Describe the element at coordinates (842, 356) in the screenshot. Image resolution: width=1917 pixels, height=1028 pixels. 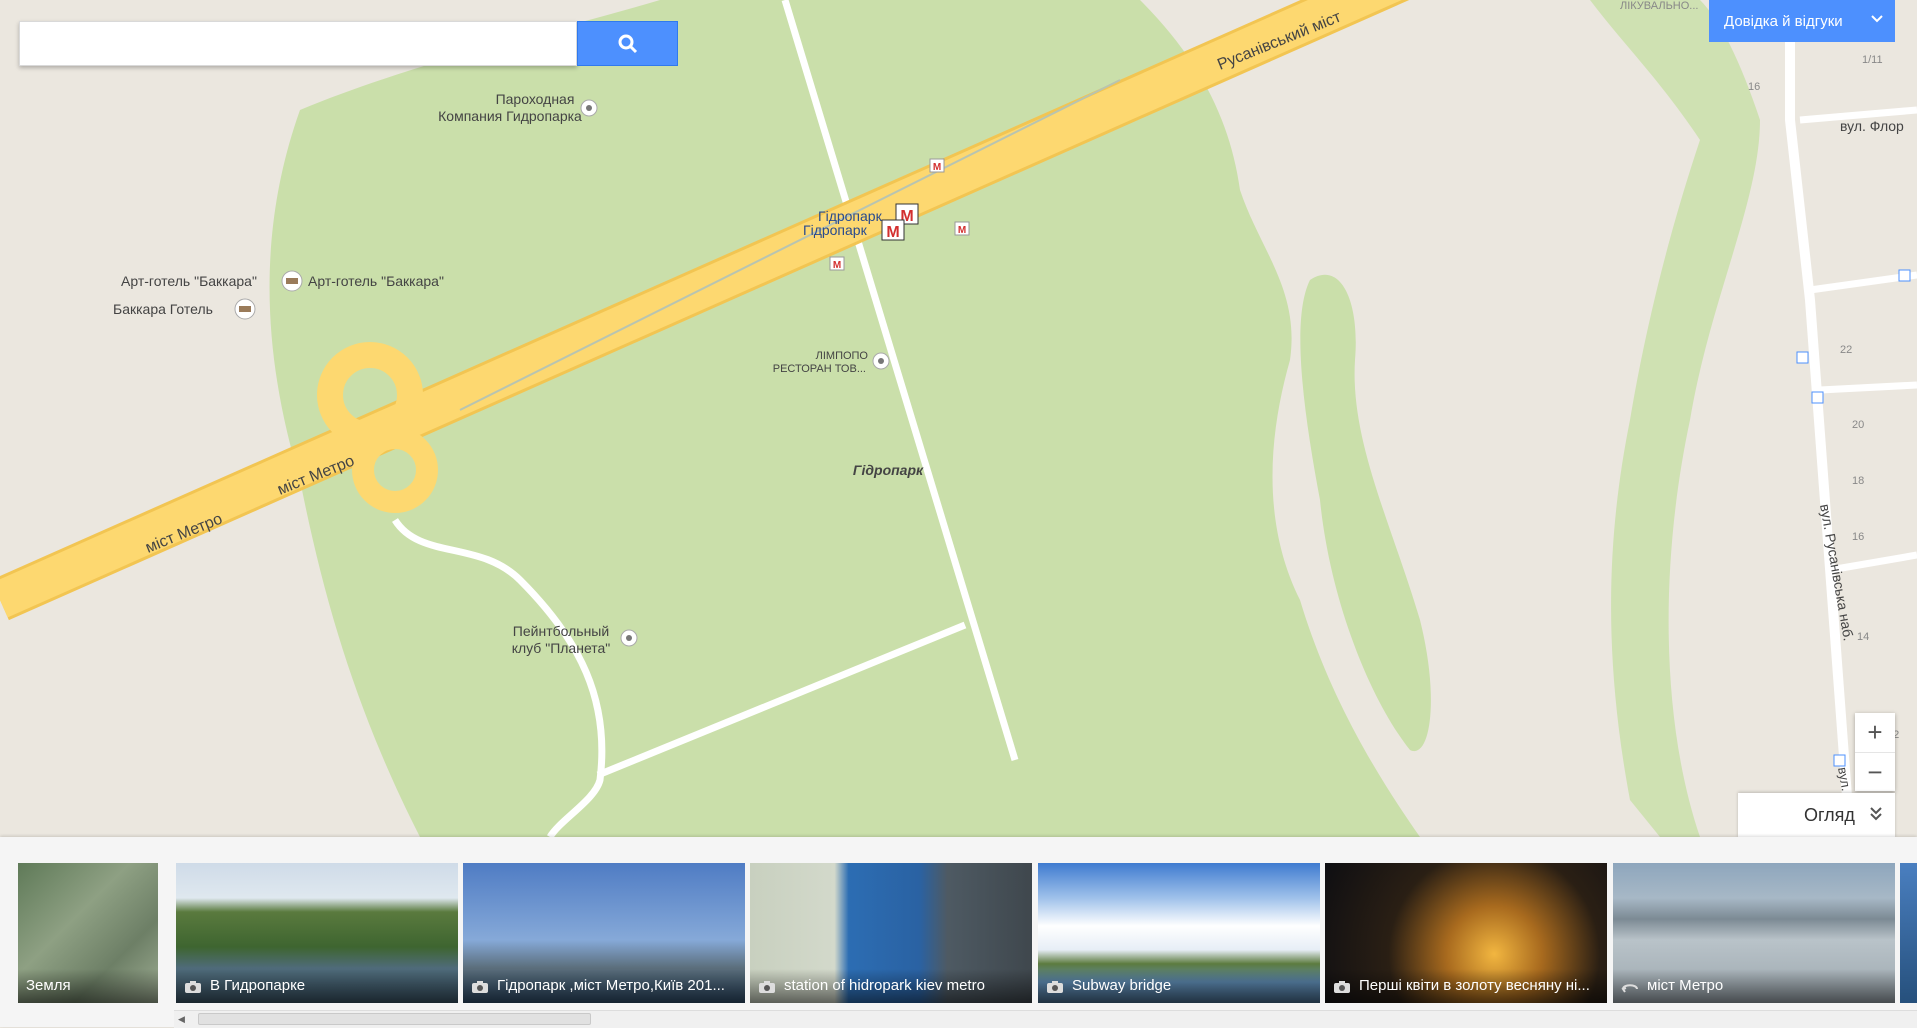
I see `map-label: ЛІМПОПО` at that location.